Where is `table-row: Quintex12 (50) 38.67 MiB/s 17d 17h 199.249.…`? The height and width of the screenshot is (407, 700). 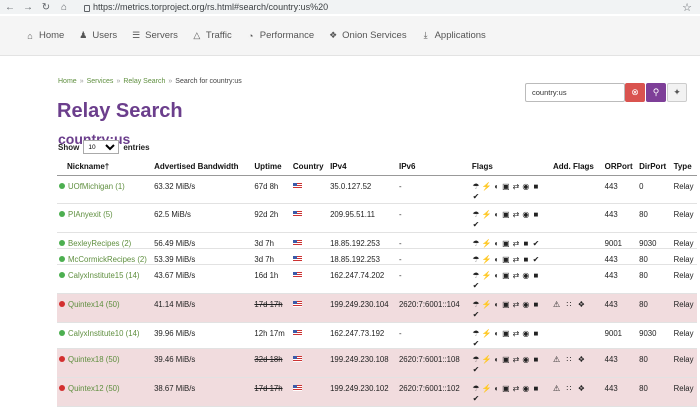
table-row: Quintex12 (50) 38.67 MiB/s 17d 17h 199.249.… is located at coordinates (377, 392).